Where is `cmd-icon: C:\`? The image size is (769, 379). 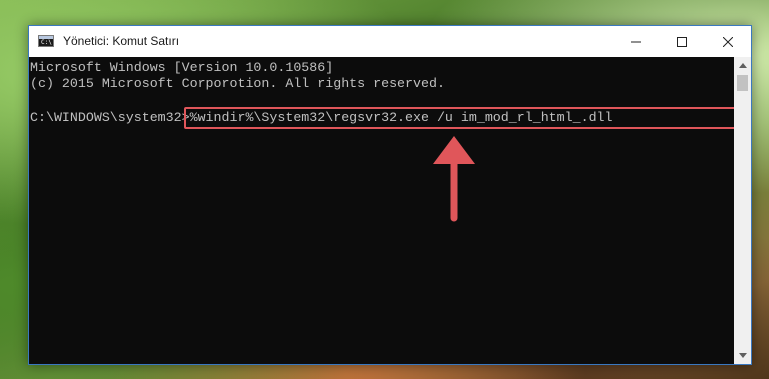
cmd-icon: C:\ is located at coordinates (46, 41).